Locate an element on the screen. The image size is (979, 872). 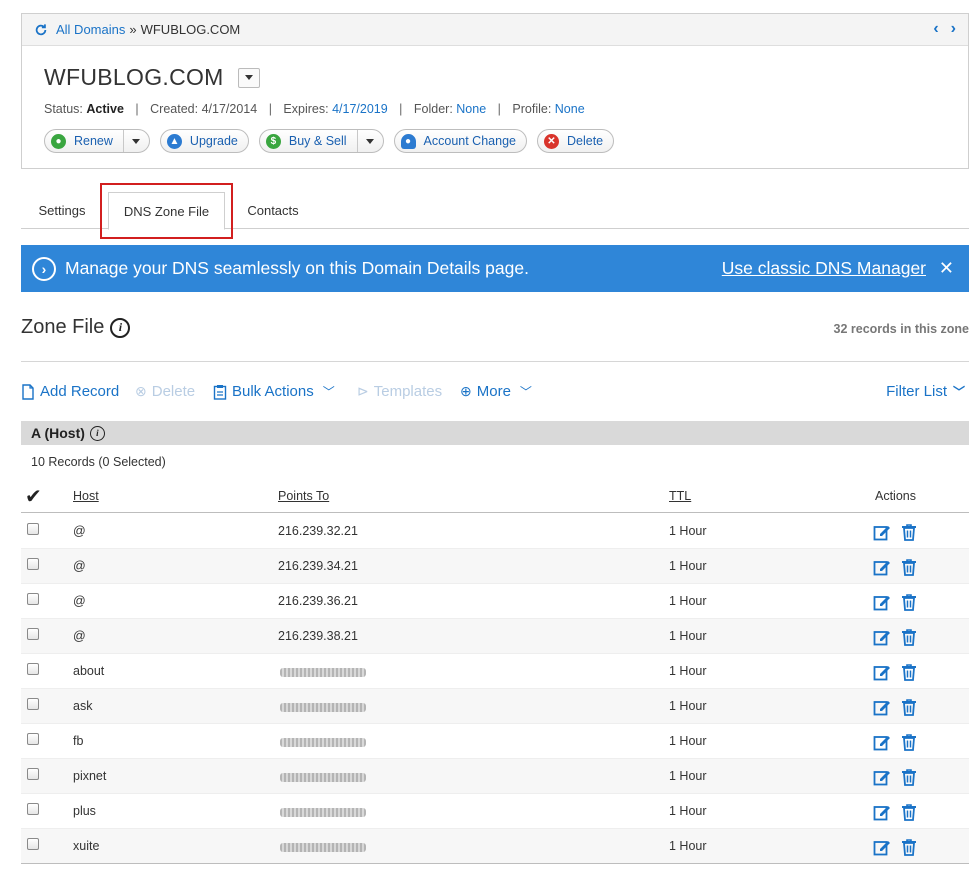
ttl-column-header: TTL is located at coordinates (680, 496).